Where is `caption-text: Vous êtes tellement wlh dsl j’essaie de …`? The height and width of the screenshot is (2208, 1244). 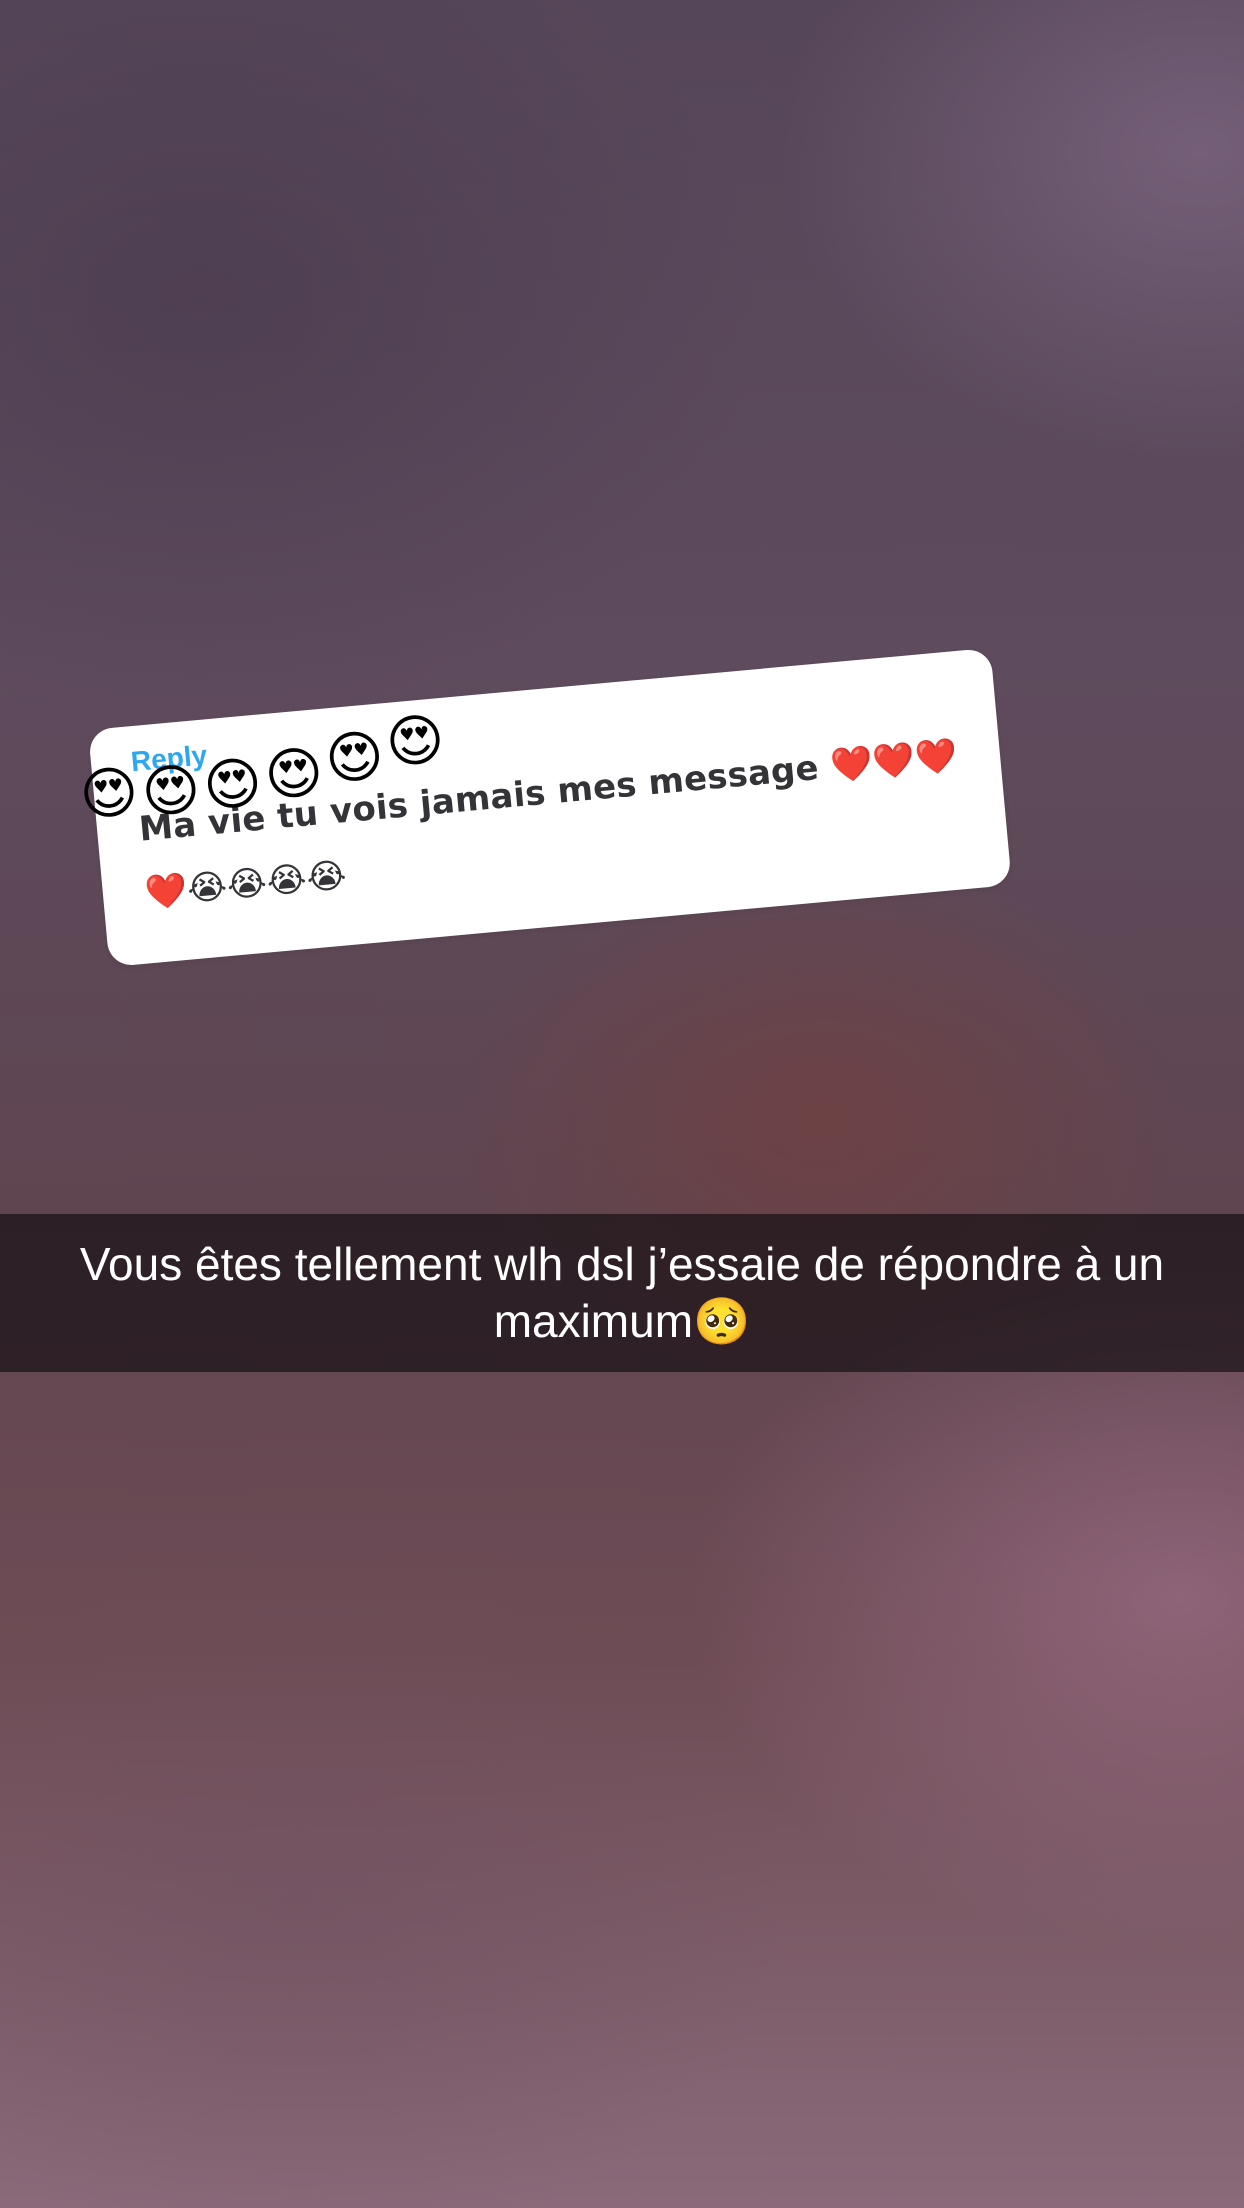
caption-text: Vous êtes tellement wlh dsl j’essaie de … is located at coordinates (622, 1292).